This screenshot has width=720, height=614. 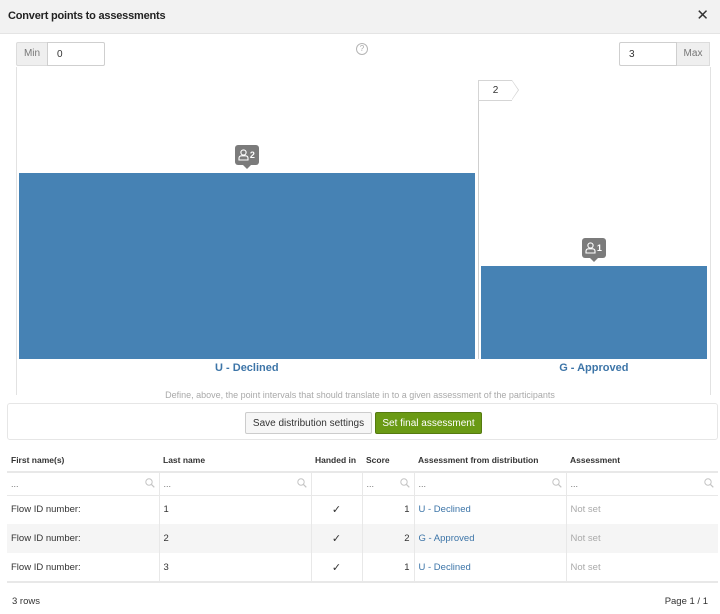 I want to click on filter-row, so click(x=362, y=484).